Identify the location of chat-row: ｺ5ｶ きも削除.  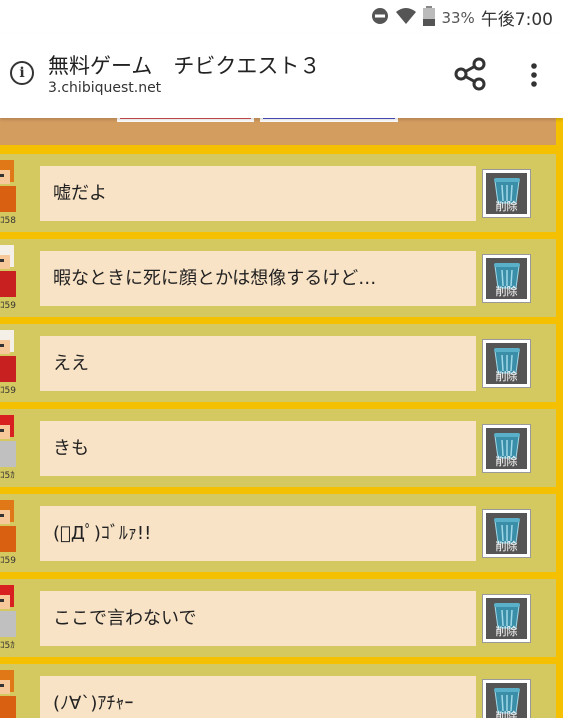
(278, 448).